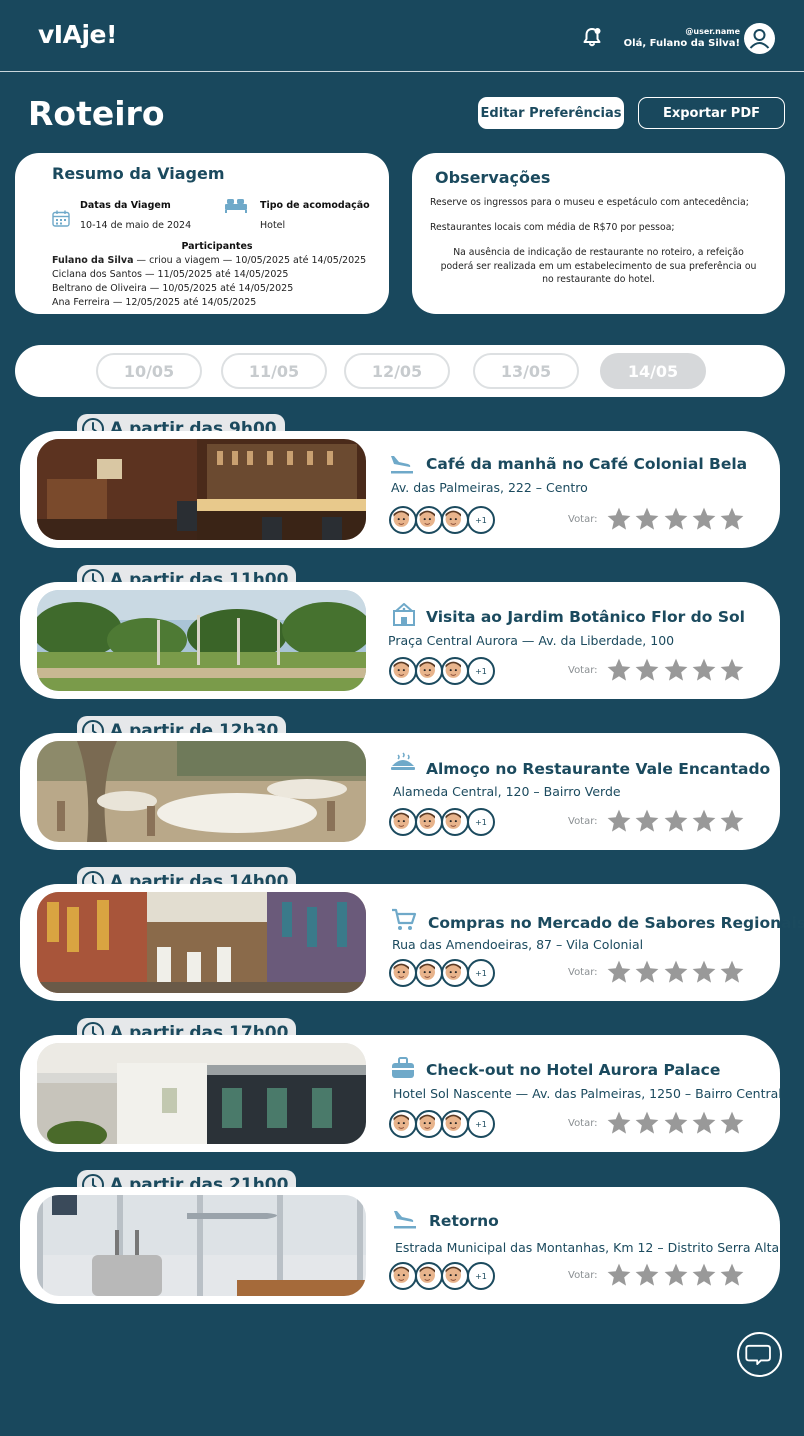 This screenshot has height=1436, width=804. Describe the element at coordinates (61, 218) in the screenshot. I see `calendar-icon` at that location.